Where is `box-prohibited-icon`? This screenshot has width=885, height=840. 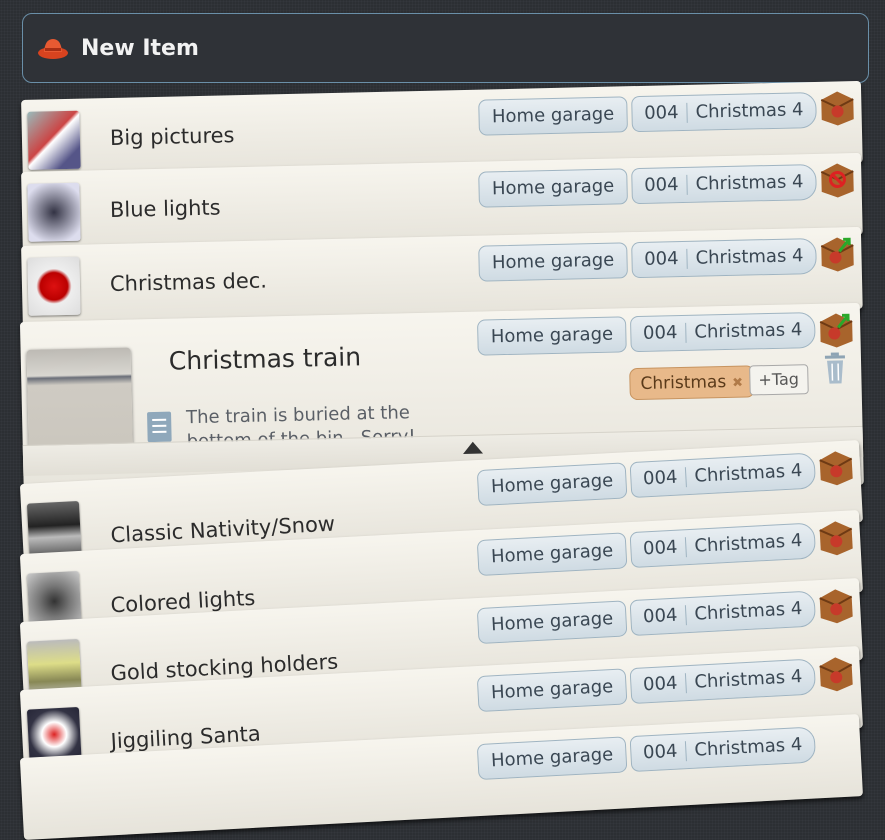 box-prohibited-icon is located at coordinates (837, 179).